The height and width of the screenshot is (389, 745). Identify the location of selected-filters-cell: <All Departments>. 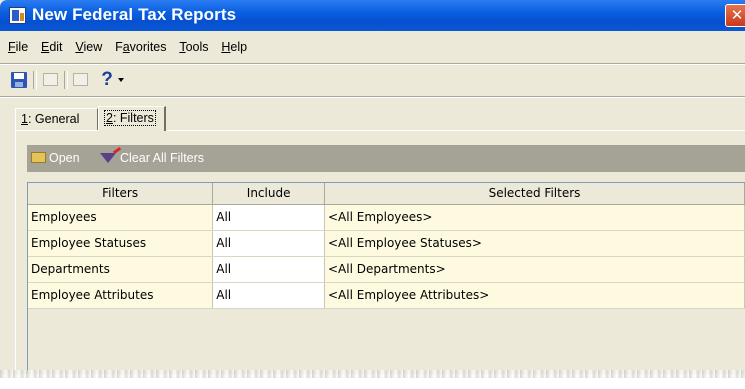
(534, 269).